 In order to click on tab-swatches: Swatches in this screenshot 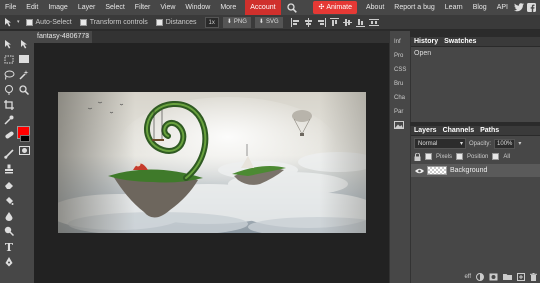, I will do `click(460, 41)`.